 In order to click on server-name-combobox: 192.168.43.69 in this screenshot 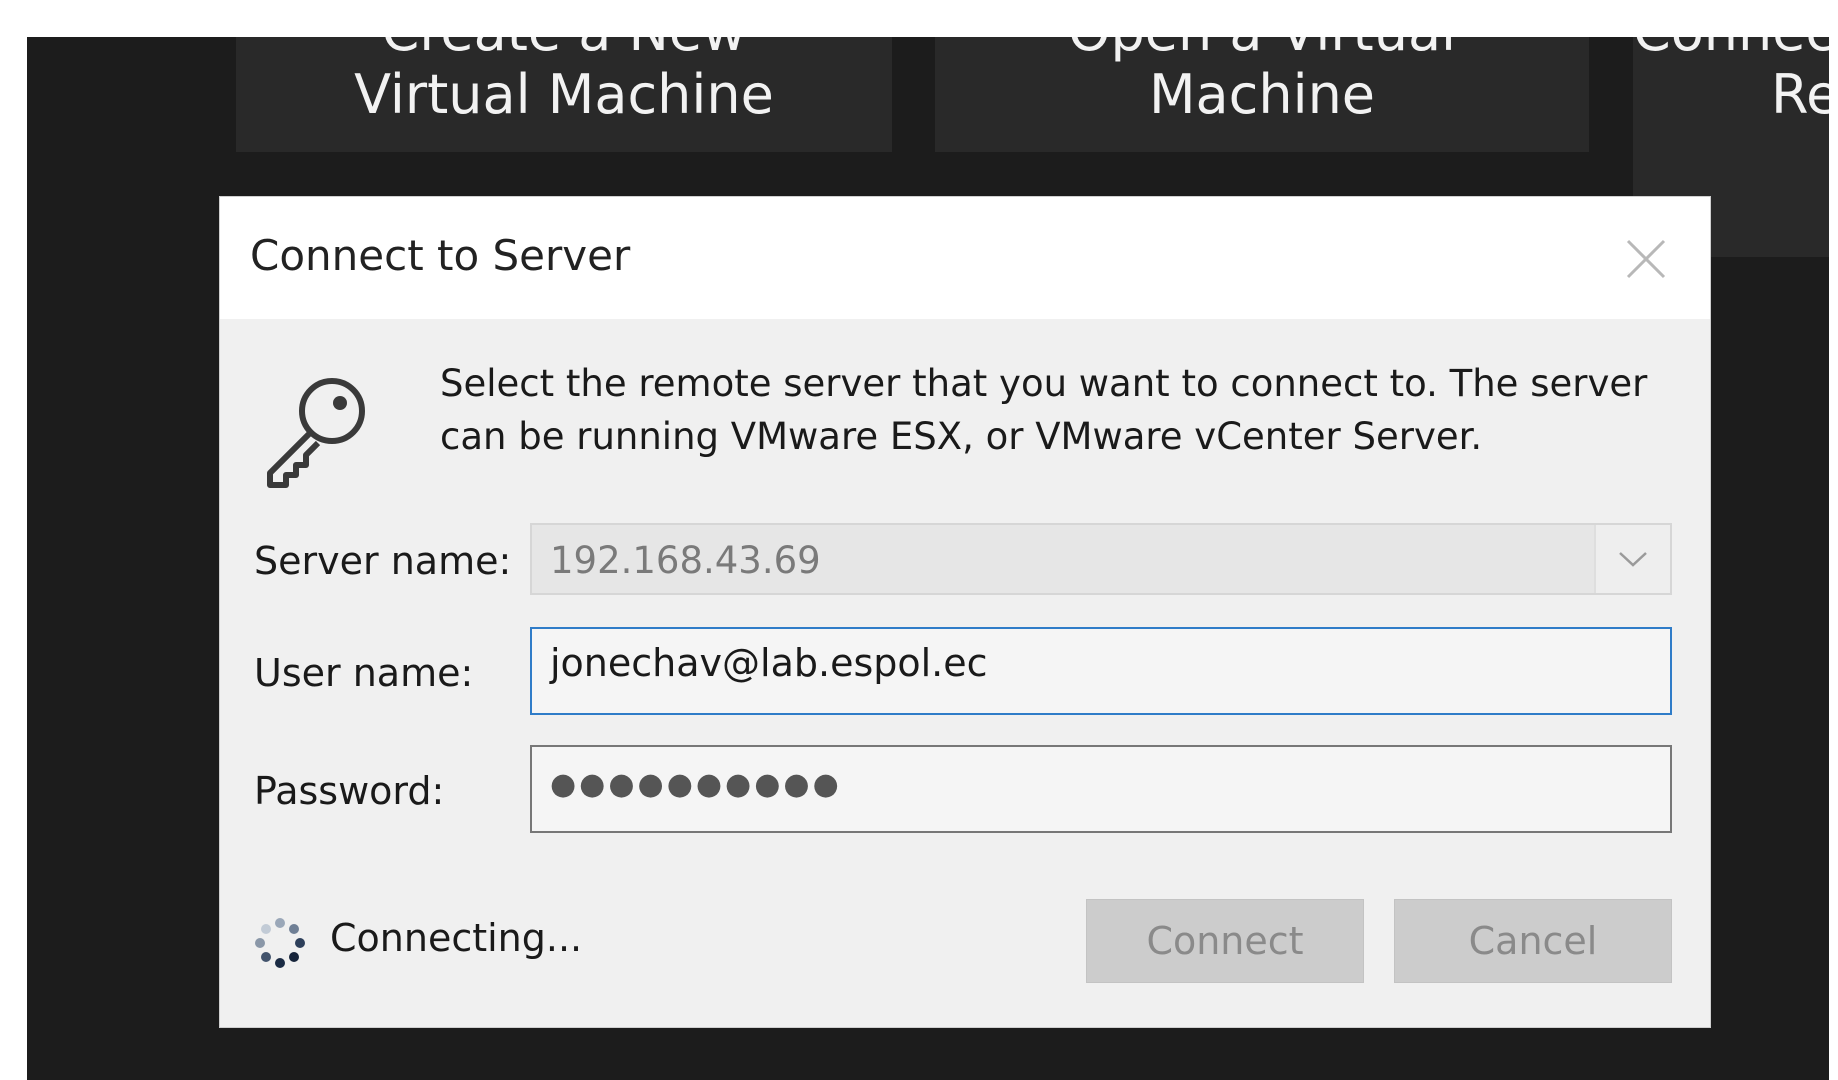, I will do `click(1101, 559)`.